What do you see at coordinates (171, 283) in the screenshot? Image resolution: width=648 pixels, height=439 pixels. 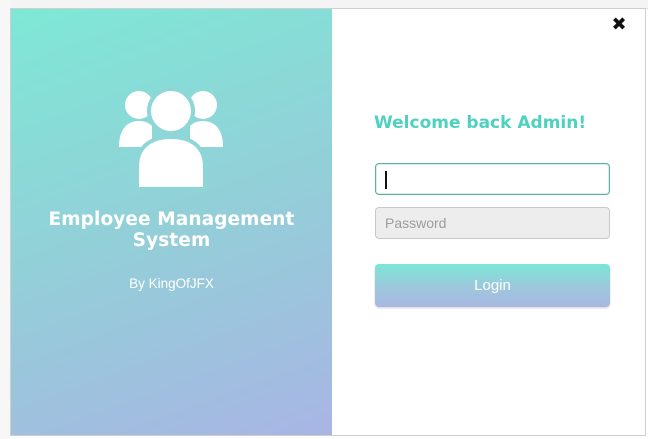 I see `app-byline: By KingOfJFX` at bounding box center [171, 283].